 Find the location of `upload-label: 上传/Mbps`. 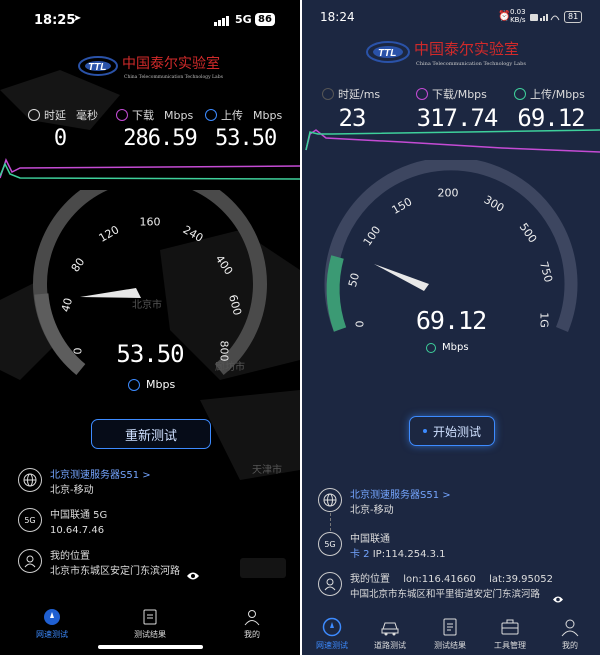

upload-label: 上传/Mbps is located at coordinates (549, 94).